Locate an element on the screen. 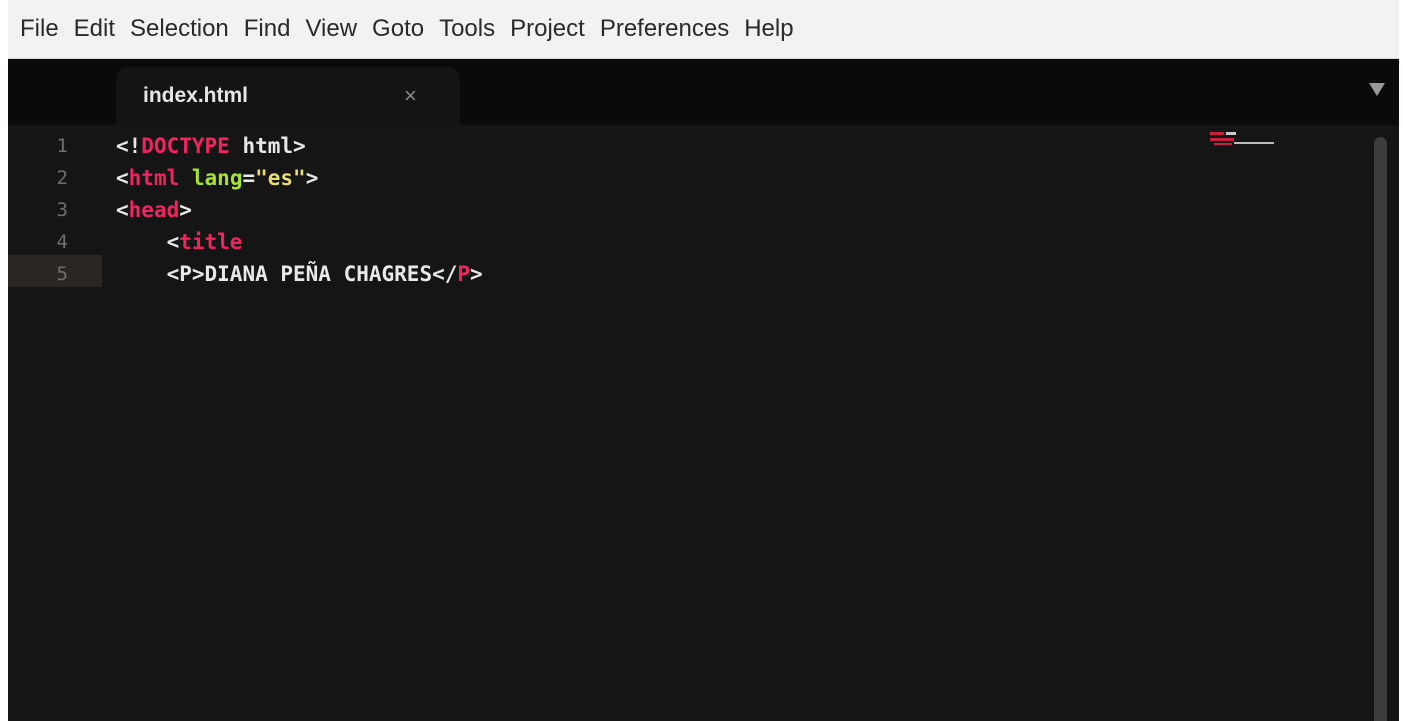 The image size is (1403, 721). code-token: <P> is located at coordinates (160, 274).